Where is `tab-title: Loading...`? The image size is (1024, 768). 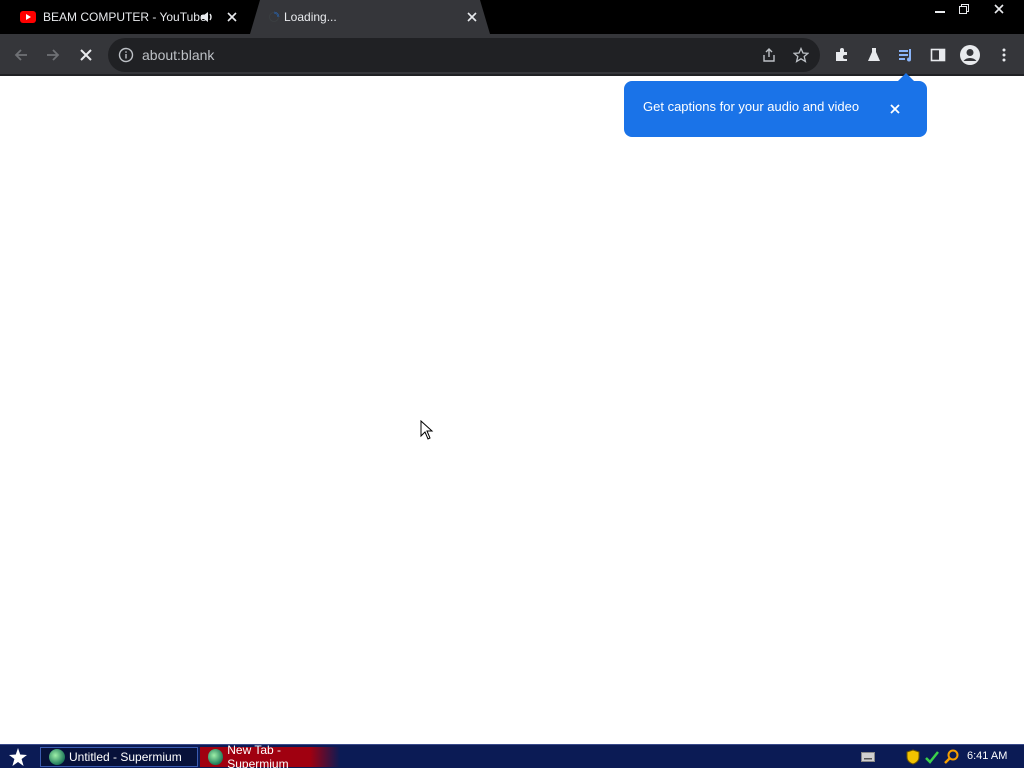
tab-title: Loading... is located at coordinates (310, 17).